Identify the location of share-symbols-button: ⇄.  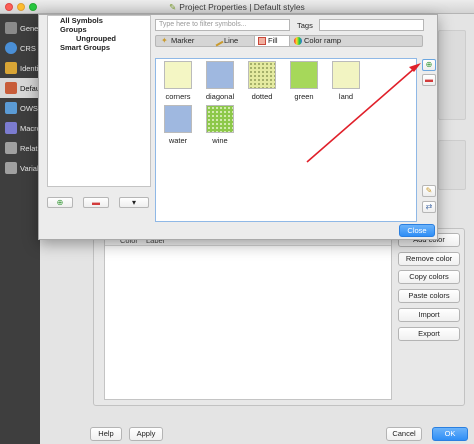
(429, 207).